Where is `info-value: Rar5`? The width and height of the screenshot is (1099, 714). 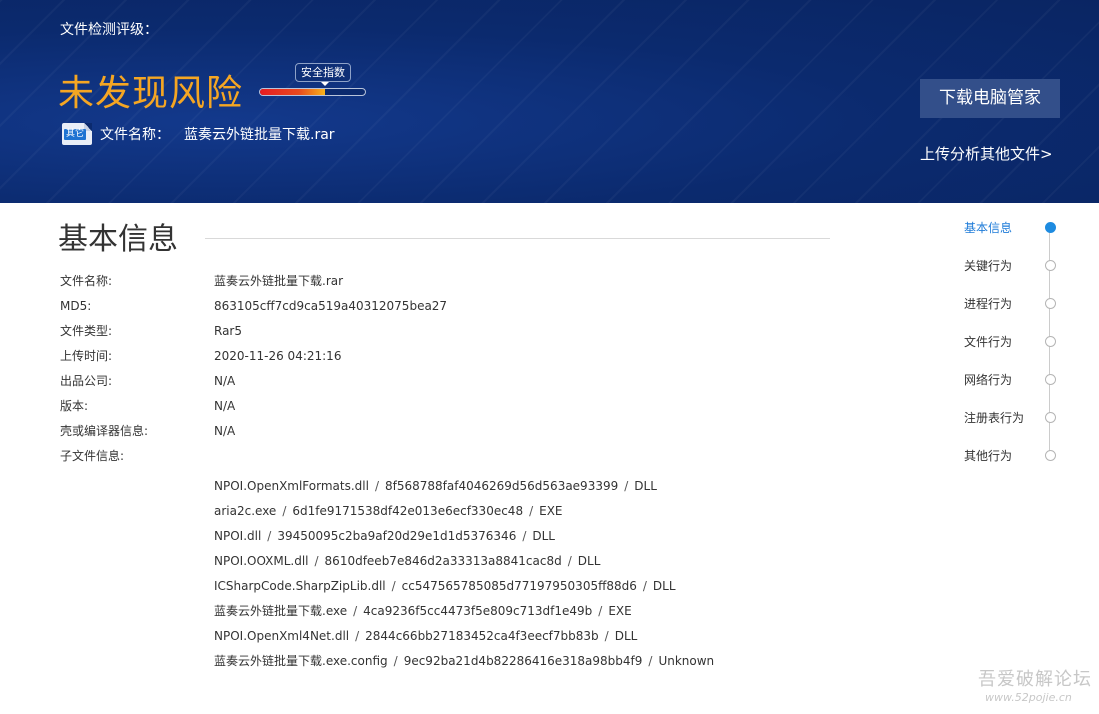
info-value: Rar5 is located at coordinates (228, 331).